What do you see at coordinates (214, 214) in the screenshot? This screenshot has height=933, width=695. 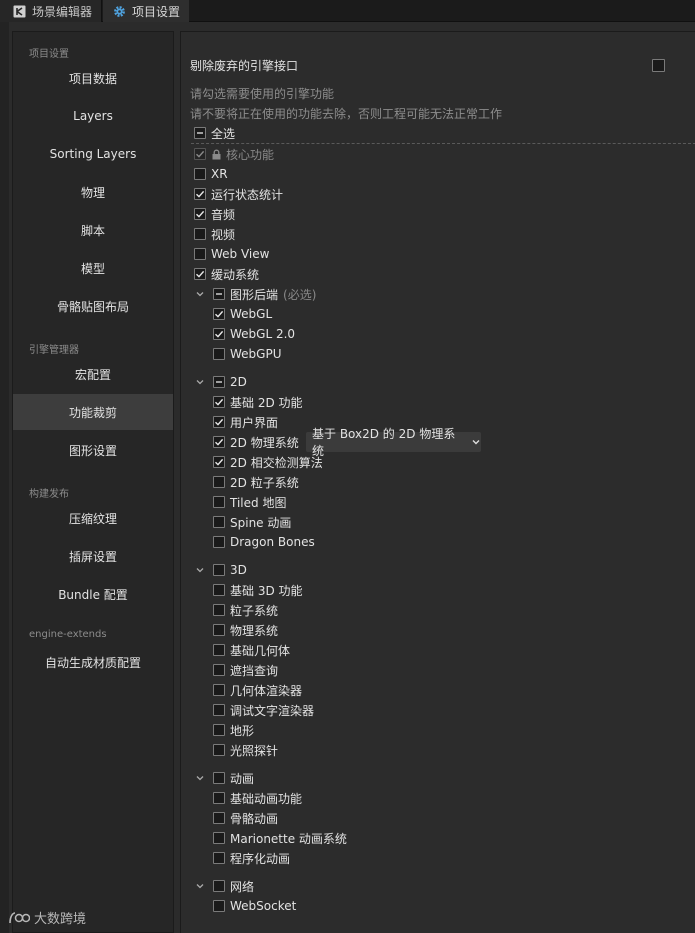 I see `feature-audio: 音频` at bounding box center [214, 214].